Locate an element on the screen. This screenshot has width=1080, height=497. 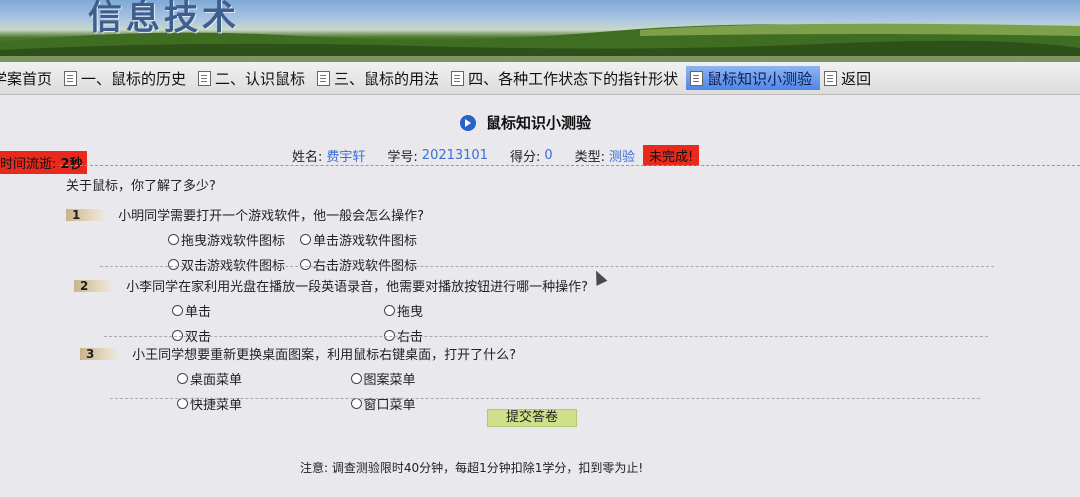
nav-item-know-mouse: 二、认识鼠标 is located at coordinates (253, 78).